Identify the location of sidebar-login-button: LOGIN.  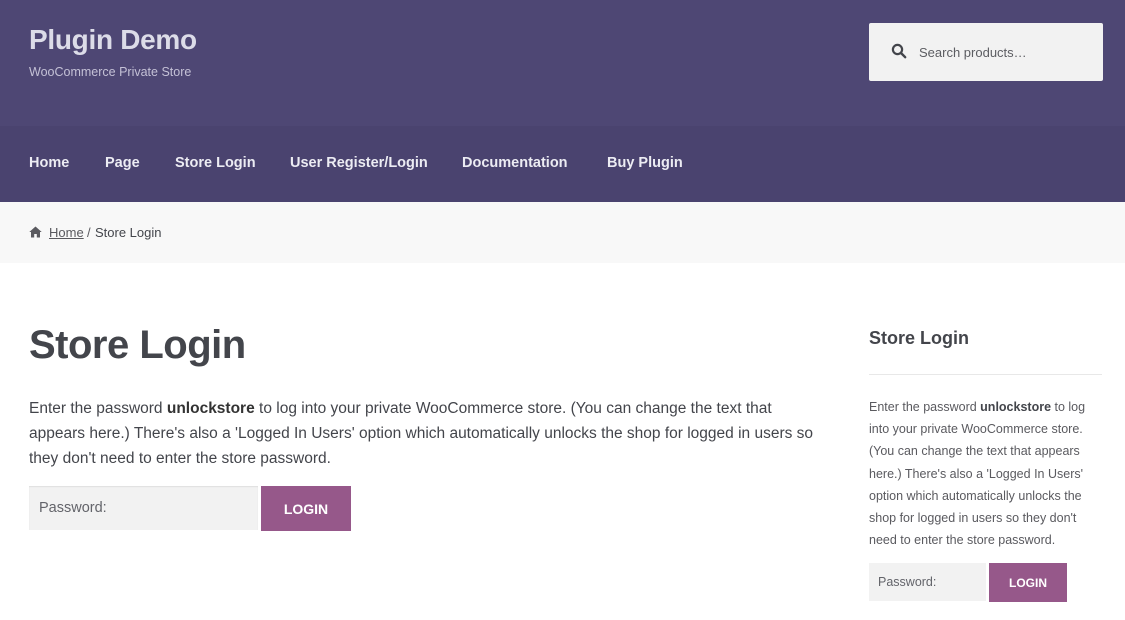
(1028, 582).